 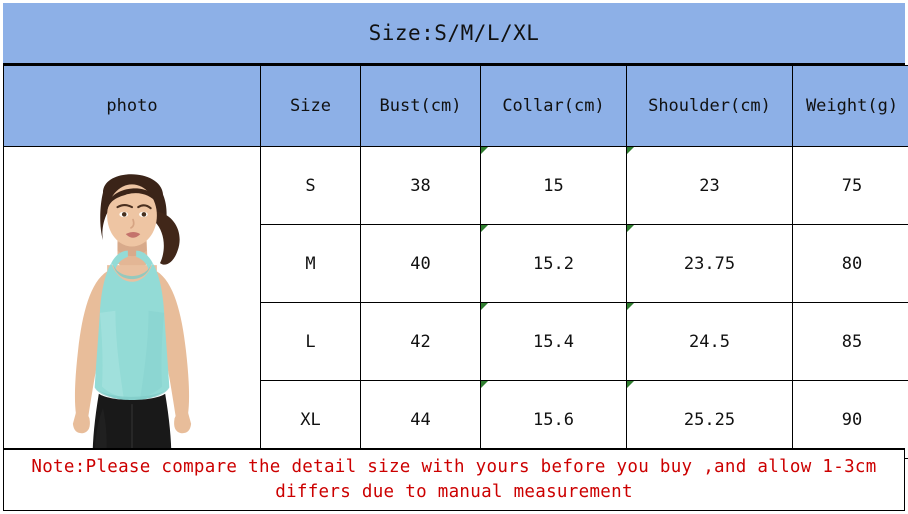 I want to click on cell-bust: 40, so click(x=420, y=263).